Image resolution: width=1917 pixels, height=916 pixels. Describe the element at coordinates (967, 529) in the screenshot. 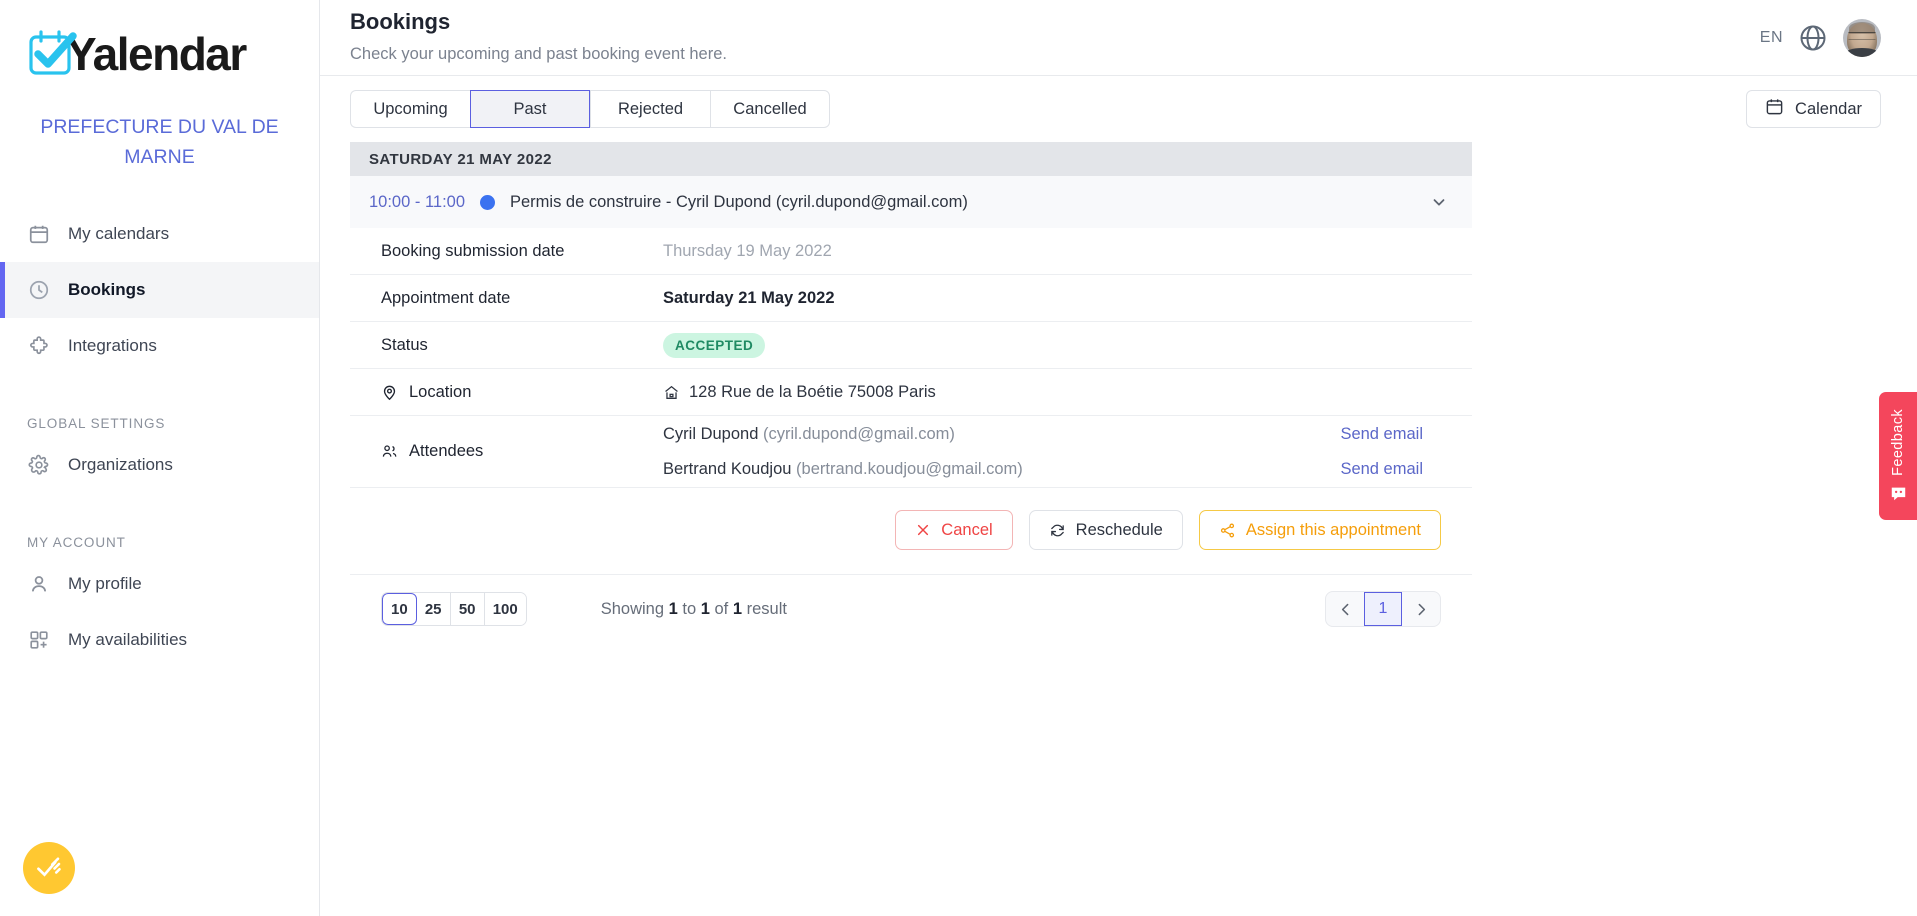

I see `cancel-button-label: Cancel` at that location.